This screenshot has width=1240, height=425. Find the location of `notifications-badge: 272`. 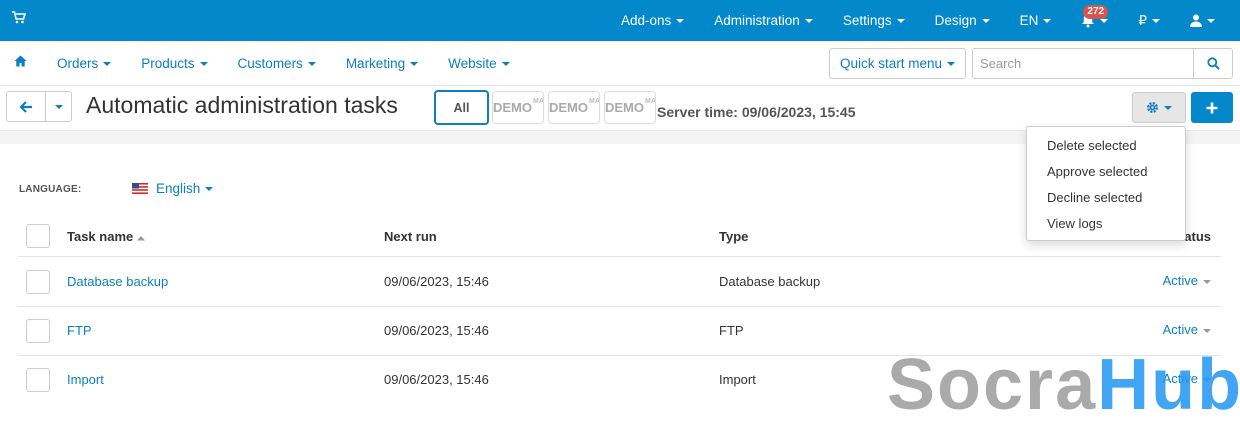

notifications-badge: 272 is located at coordinates (1096, 12).